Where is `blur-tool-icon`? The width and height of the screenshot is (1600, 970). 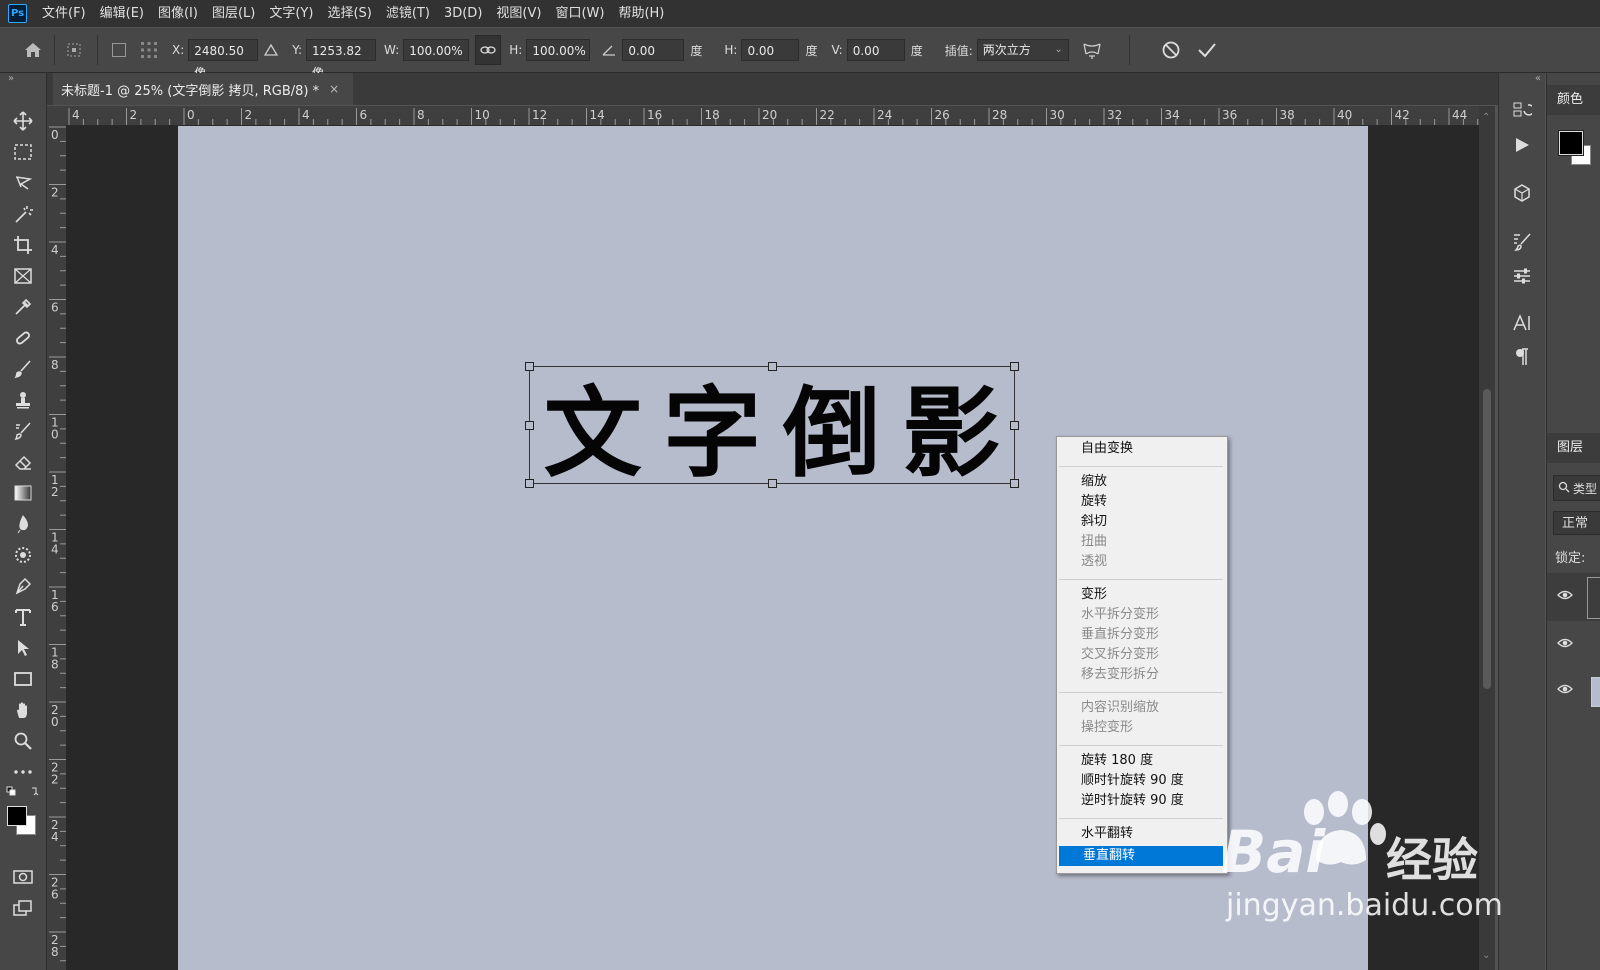 blur-tool-icon is located at coordinates (23, 524).